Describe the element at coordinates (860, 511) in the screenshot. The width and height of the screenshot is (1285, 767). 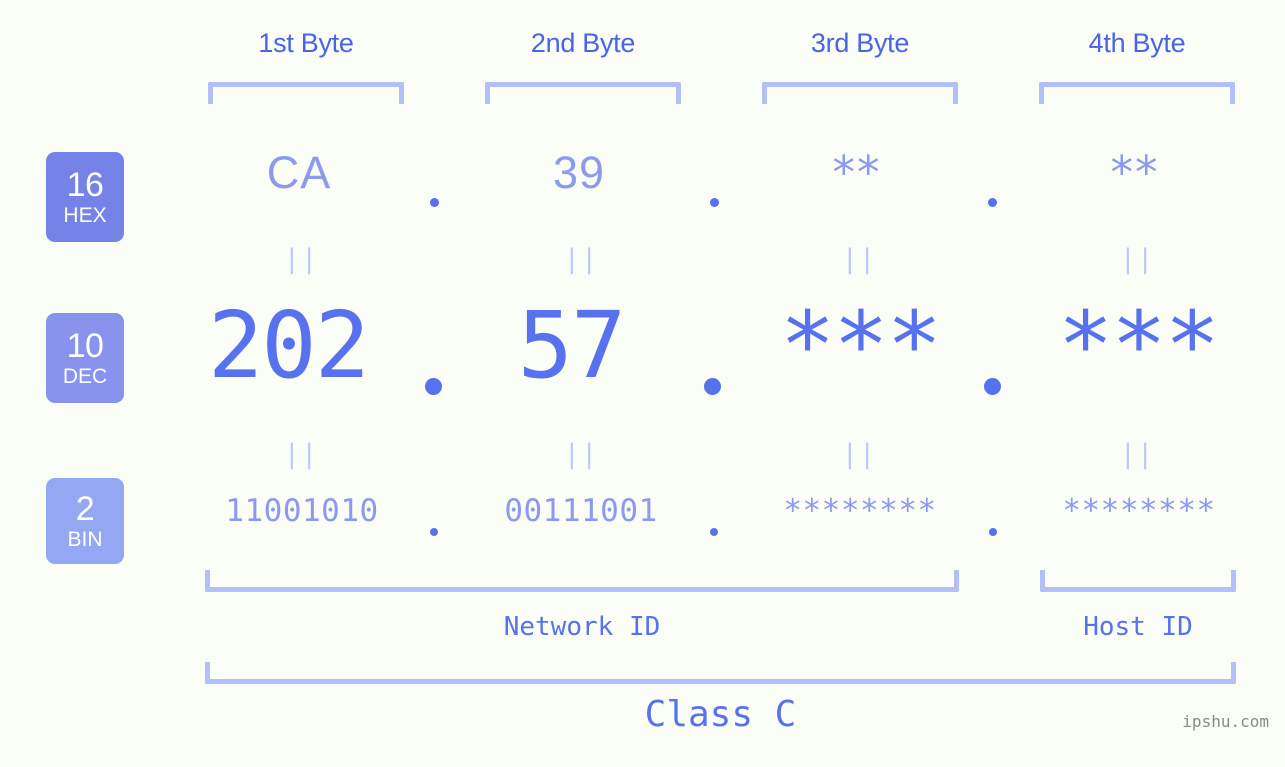
I see `bin-value-3rd-byte: ********` at that location.